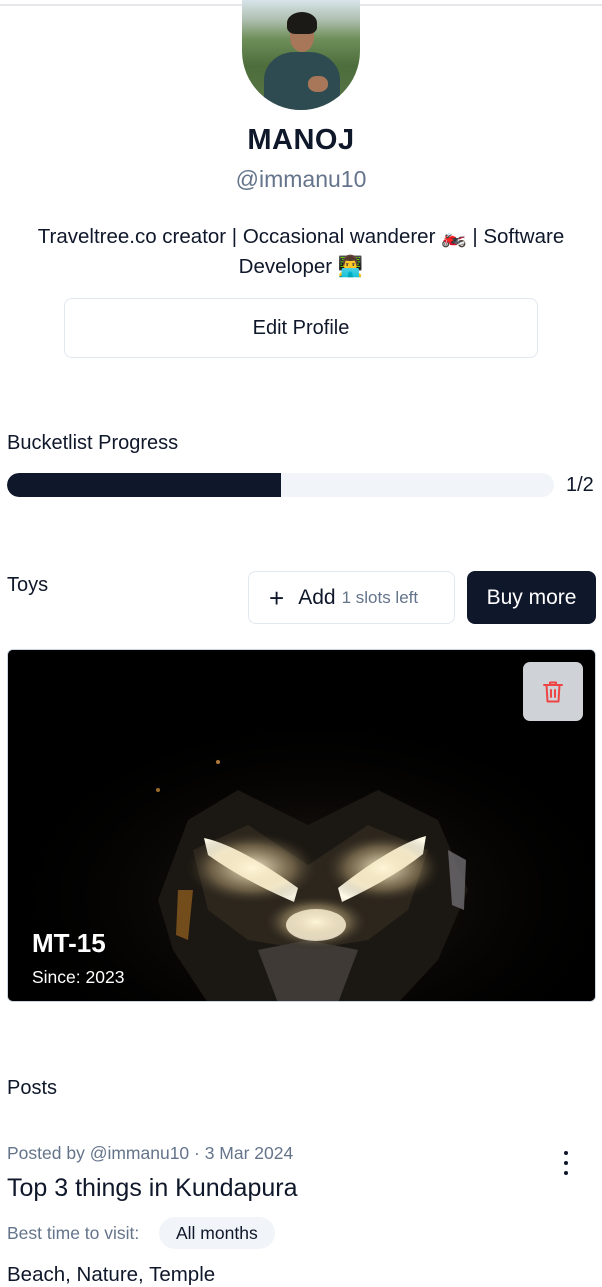 The height and width of the screenshot is (1287, 602). Describe the element at coordinates (144, 485) in the screenshot. I see `bucketlist-progress-fill` at that location.